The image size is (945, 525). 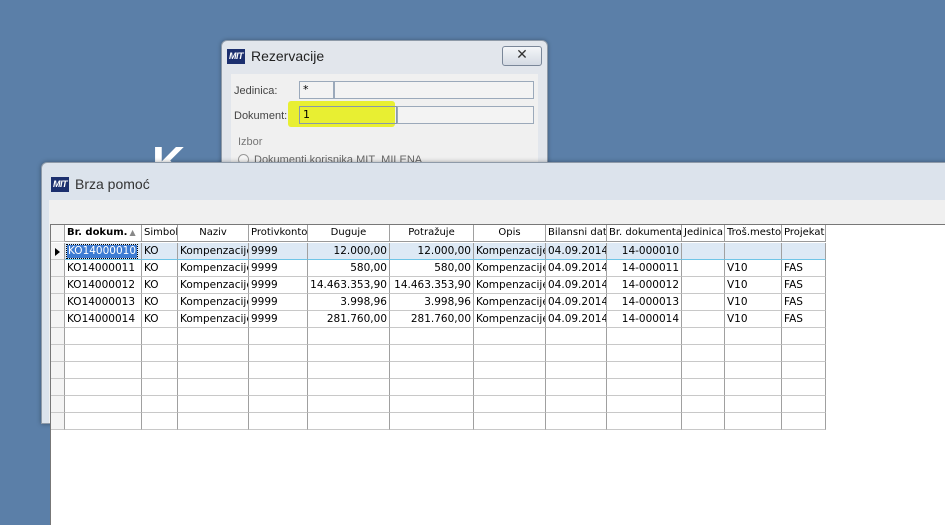 What do you see at coordinates (349, 268) in the screenshot?
I see `cell-duguje: 580,00` at bounding box center [349, 268].